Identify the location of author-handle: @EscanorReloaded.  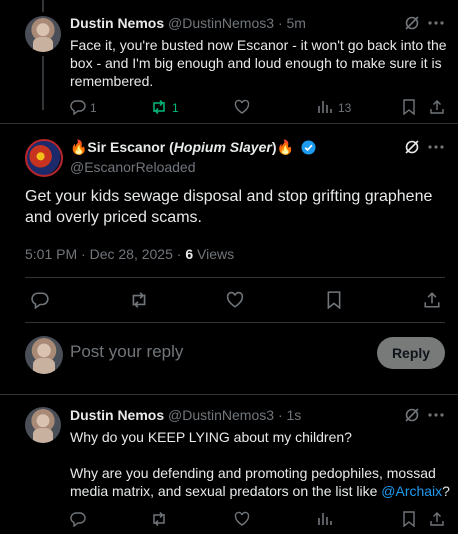
(133, 167).